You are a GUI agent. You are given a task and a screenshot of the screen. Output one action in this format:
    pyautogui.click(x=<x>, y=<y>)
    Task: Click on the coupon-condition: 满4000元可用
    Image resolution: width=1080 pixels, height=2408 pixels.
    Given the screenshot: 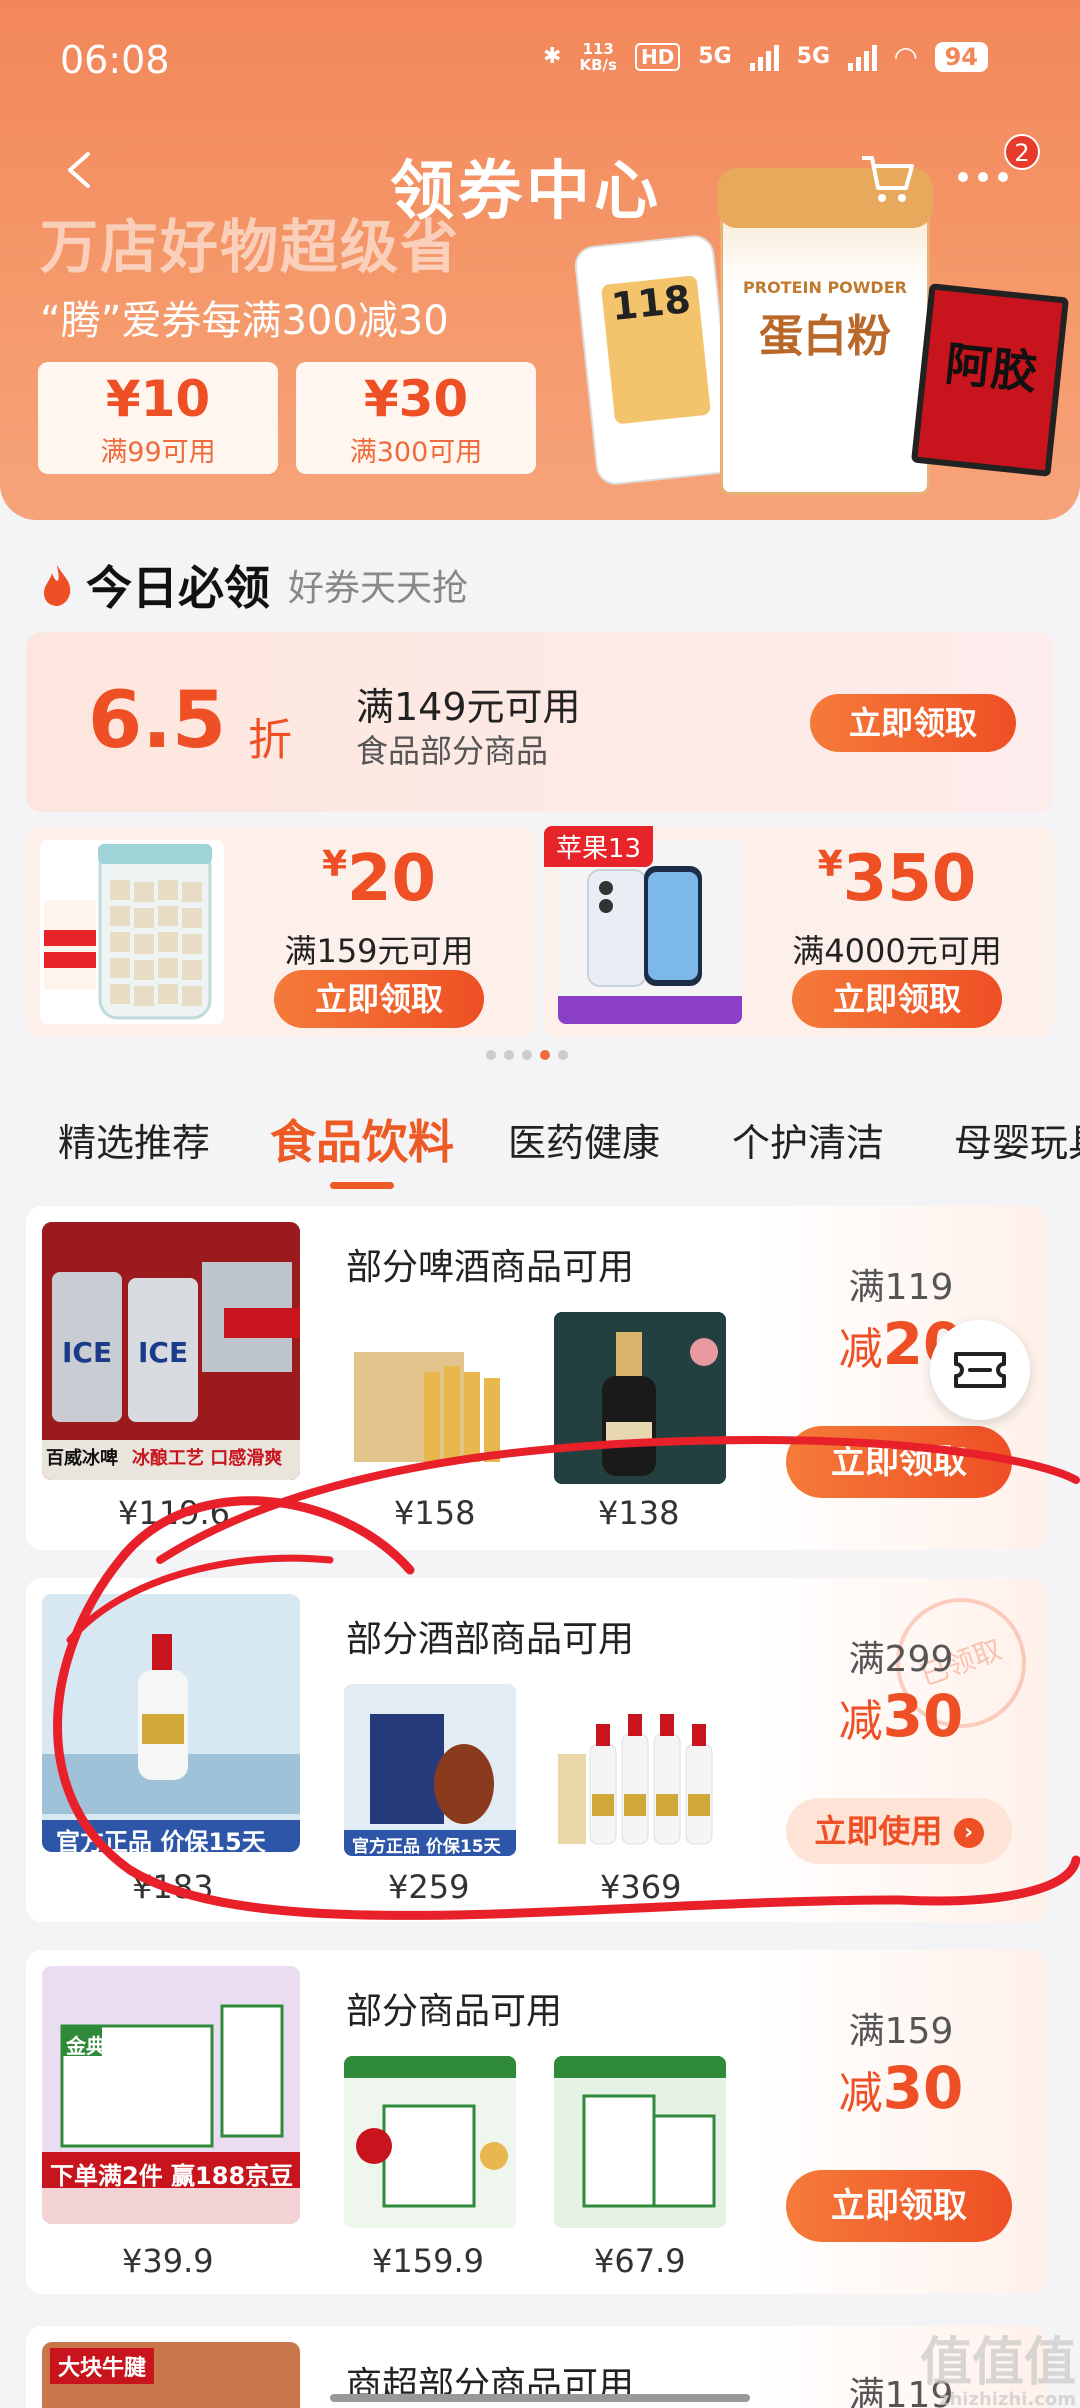 What is the action you would take?
    pyautogui.click(x=897, y=951)
    